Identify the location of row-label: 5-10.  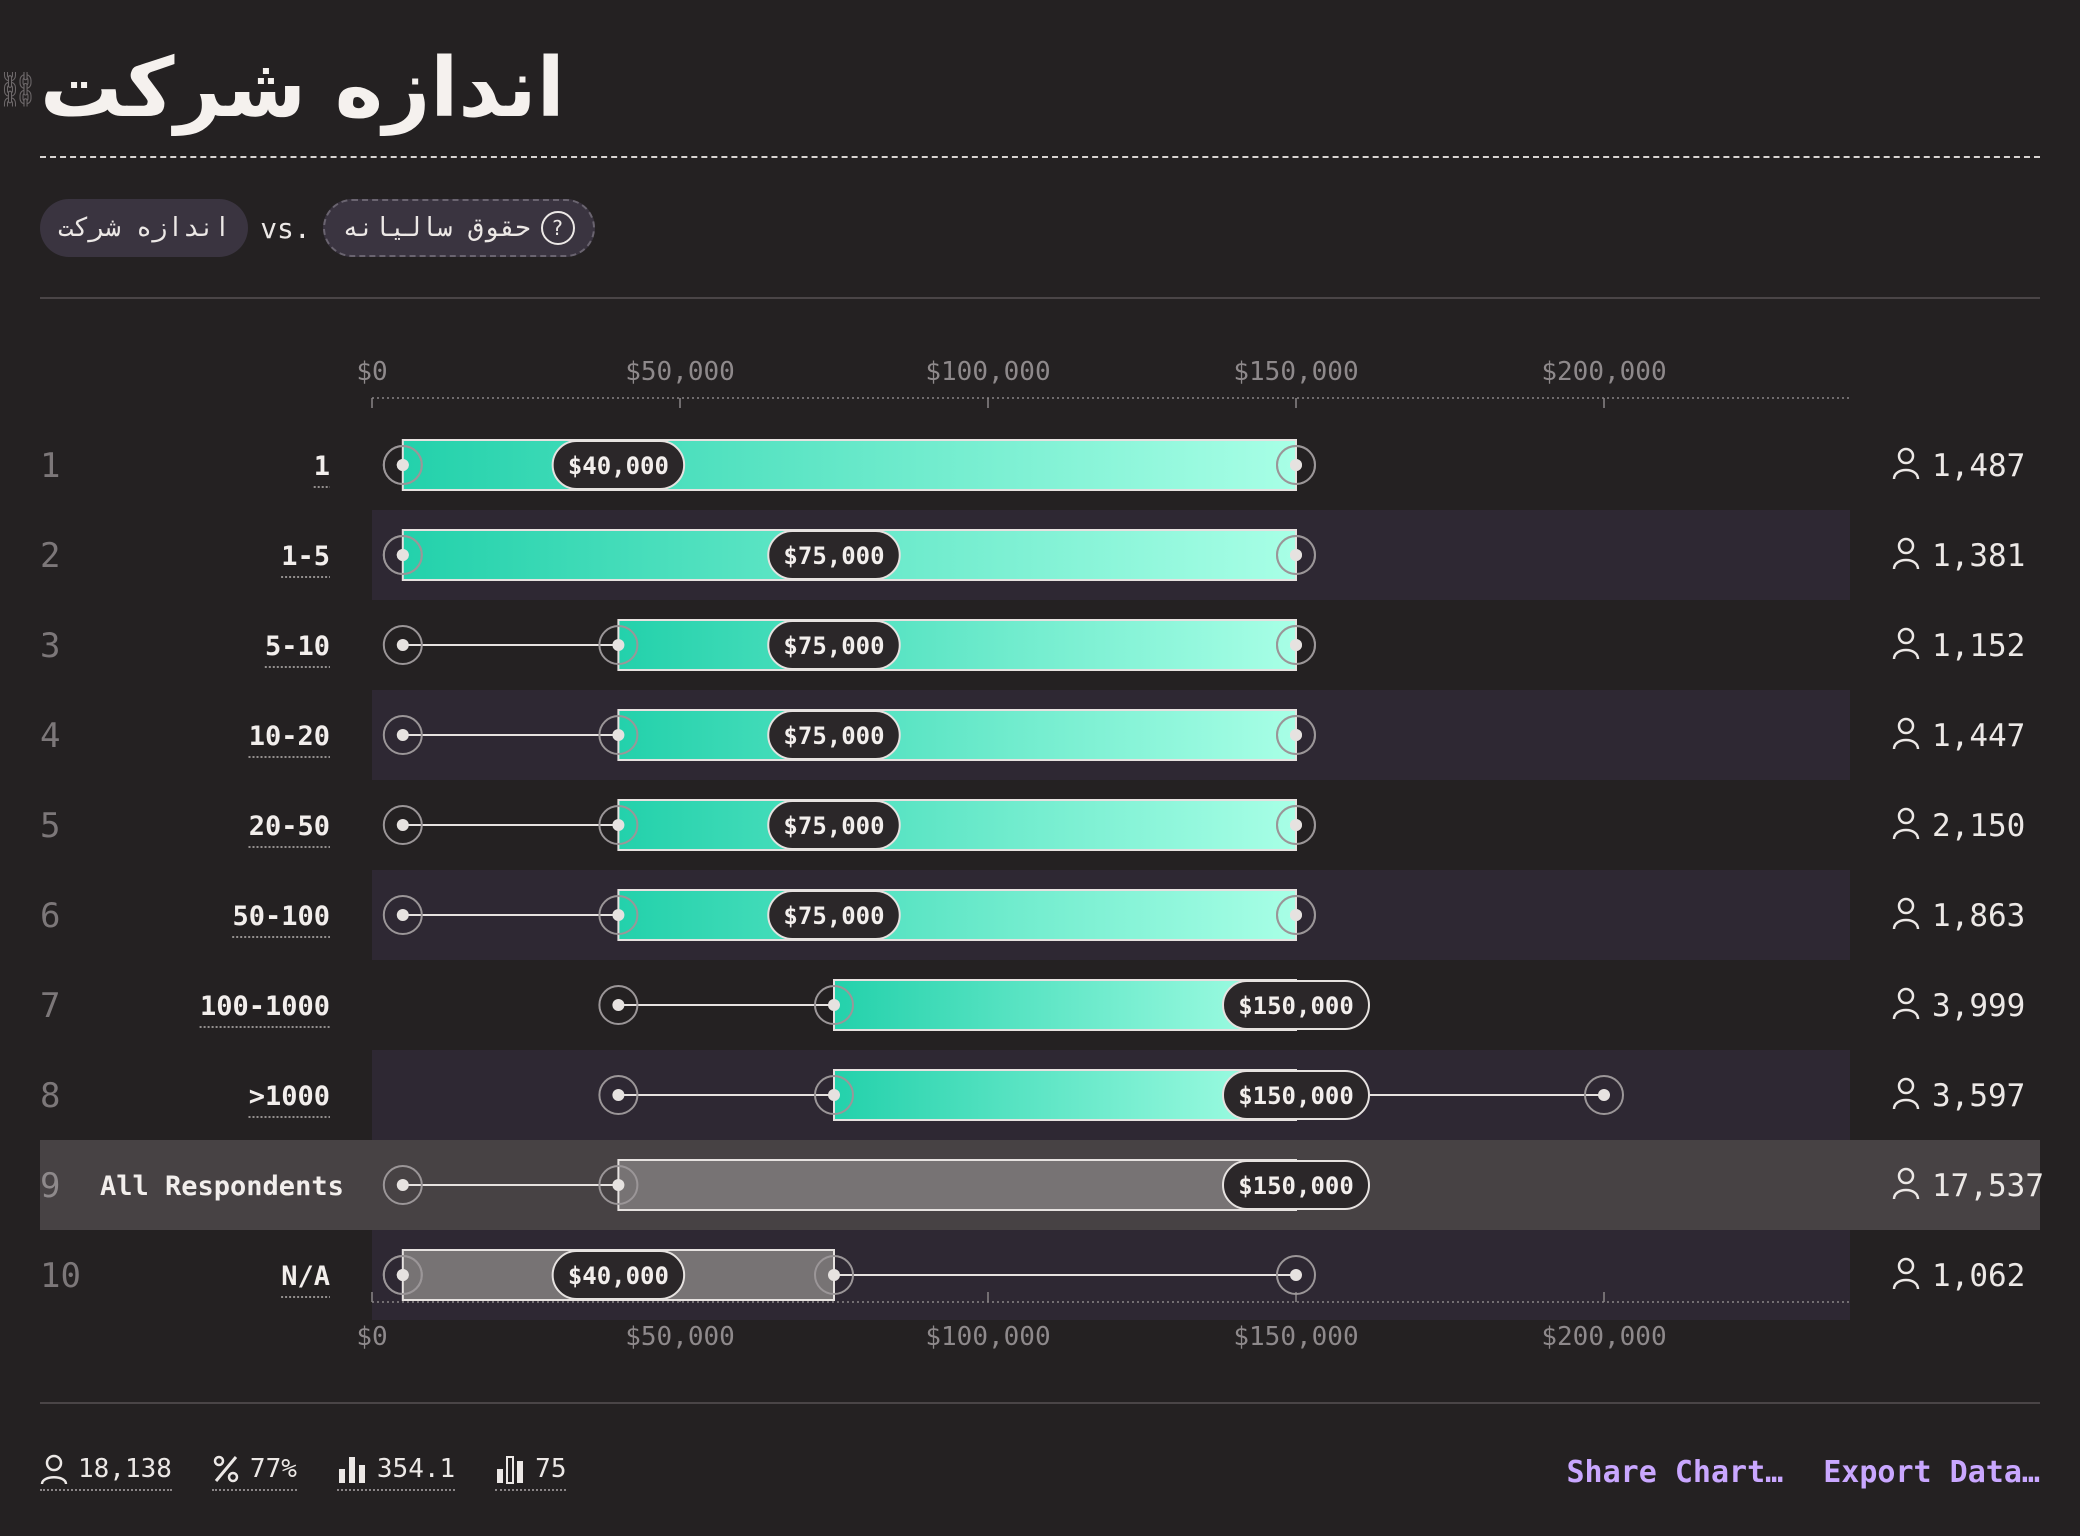
(297, 646).